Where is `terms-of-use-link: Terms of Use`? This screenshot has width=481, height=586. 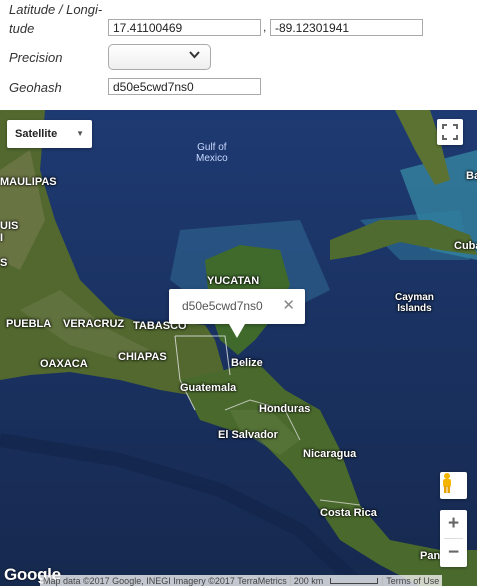
terms-of-use-link: Terms of Use is located at coordinates (412, 580).